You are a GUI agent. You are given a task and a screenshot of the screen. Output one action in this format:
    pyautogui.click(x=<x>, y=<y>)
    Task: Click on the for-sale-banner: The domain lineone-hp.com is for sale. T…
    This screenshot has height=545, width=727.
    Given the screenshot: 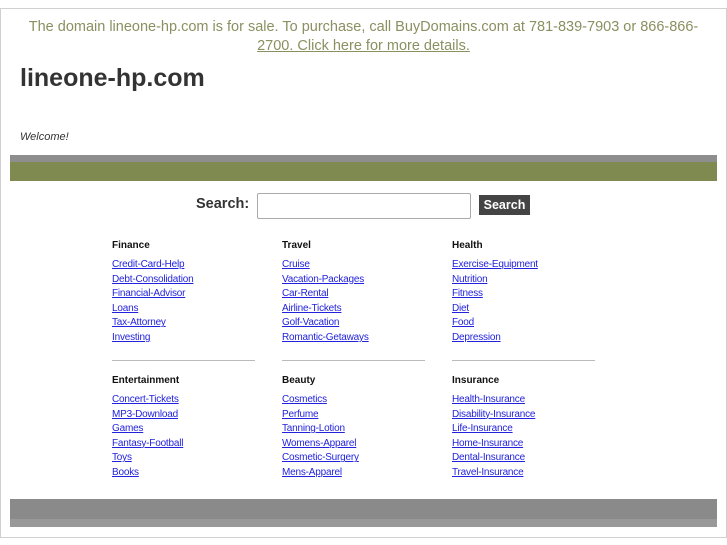 What is the action you would take?
    pyautogui.click(x=363, y=37)
    